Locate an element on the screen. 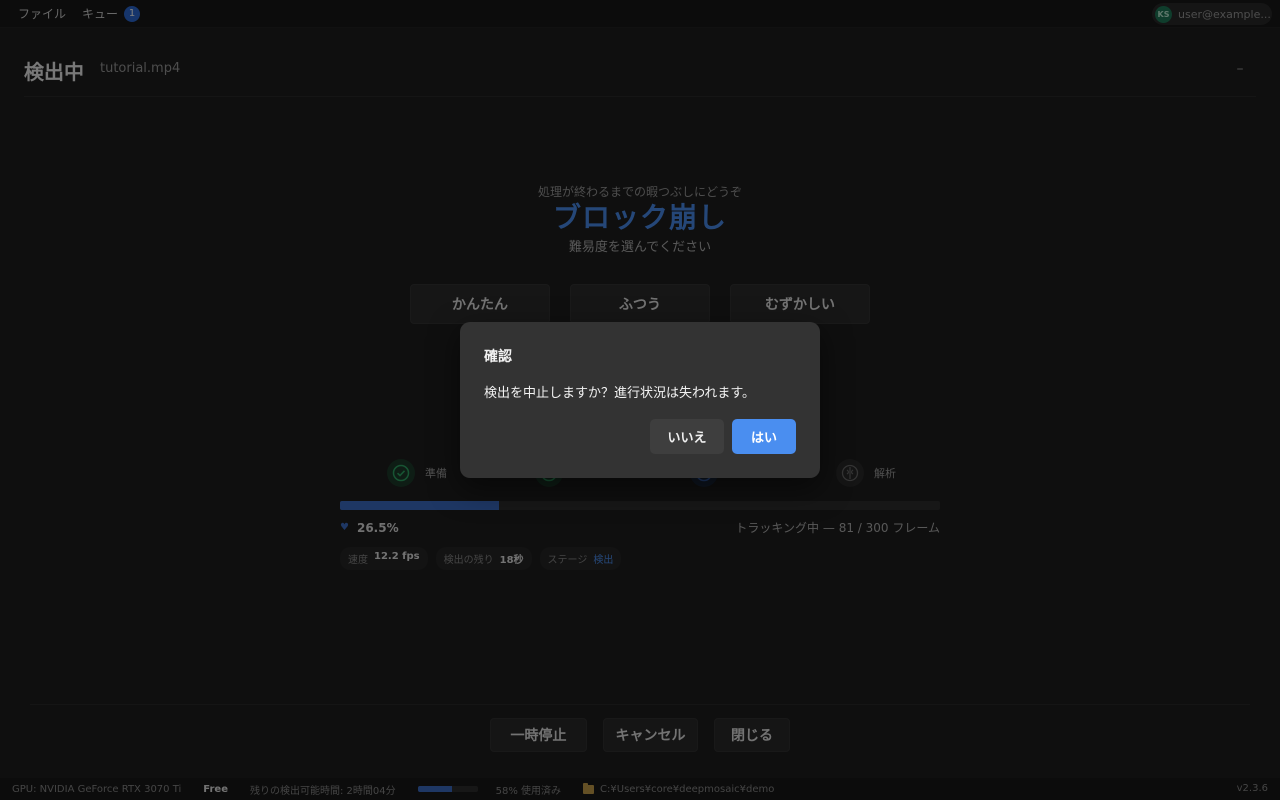 The height and width of the screenshot is (800, 1280). dialog-no-button: いいえ is located at coordinates (687, 436).